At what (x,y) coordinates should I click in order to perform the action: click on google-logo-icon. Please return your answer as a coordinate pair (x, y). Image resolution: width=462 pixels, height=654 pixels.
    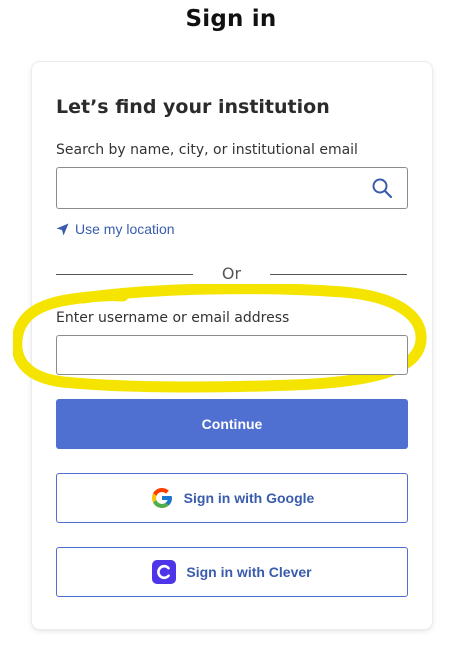
    Looking at the image, I should click on (162, 498).